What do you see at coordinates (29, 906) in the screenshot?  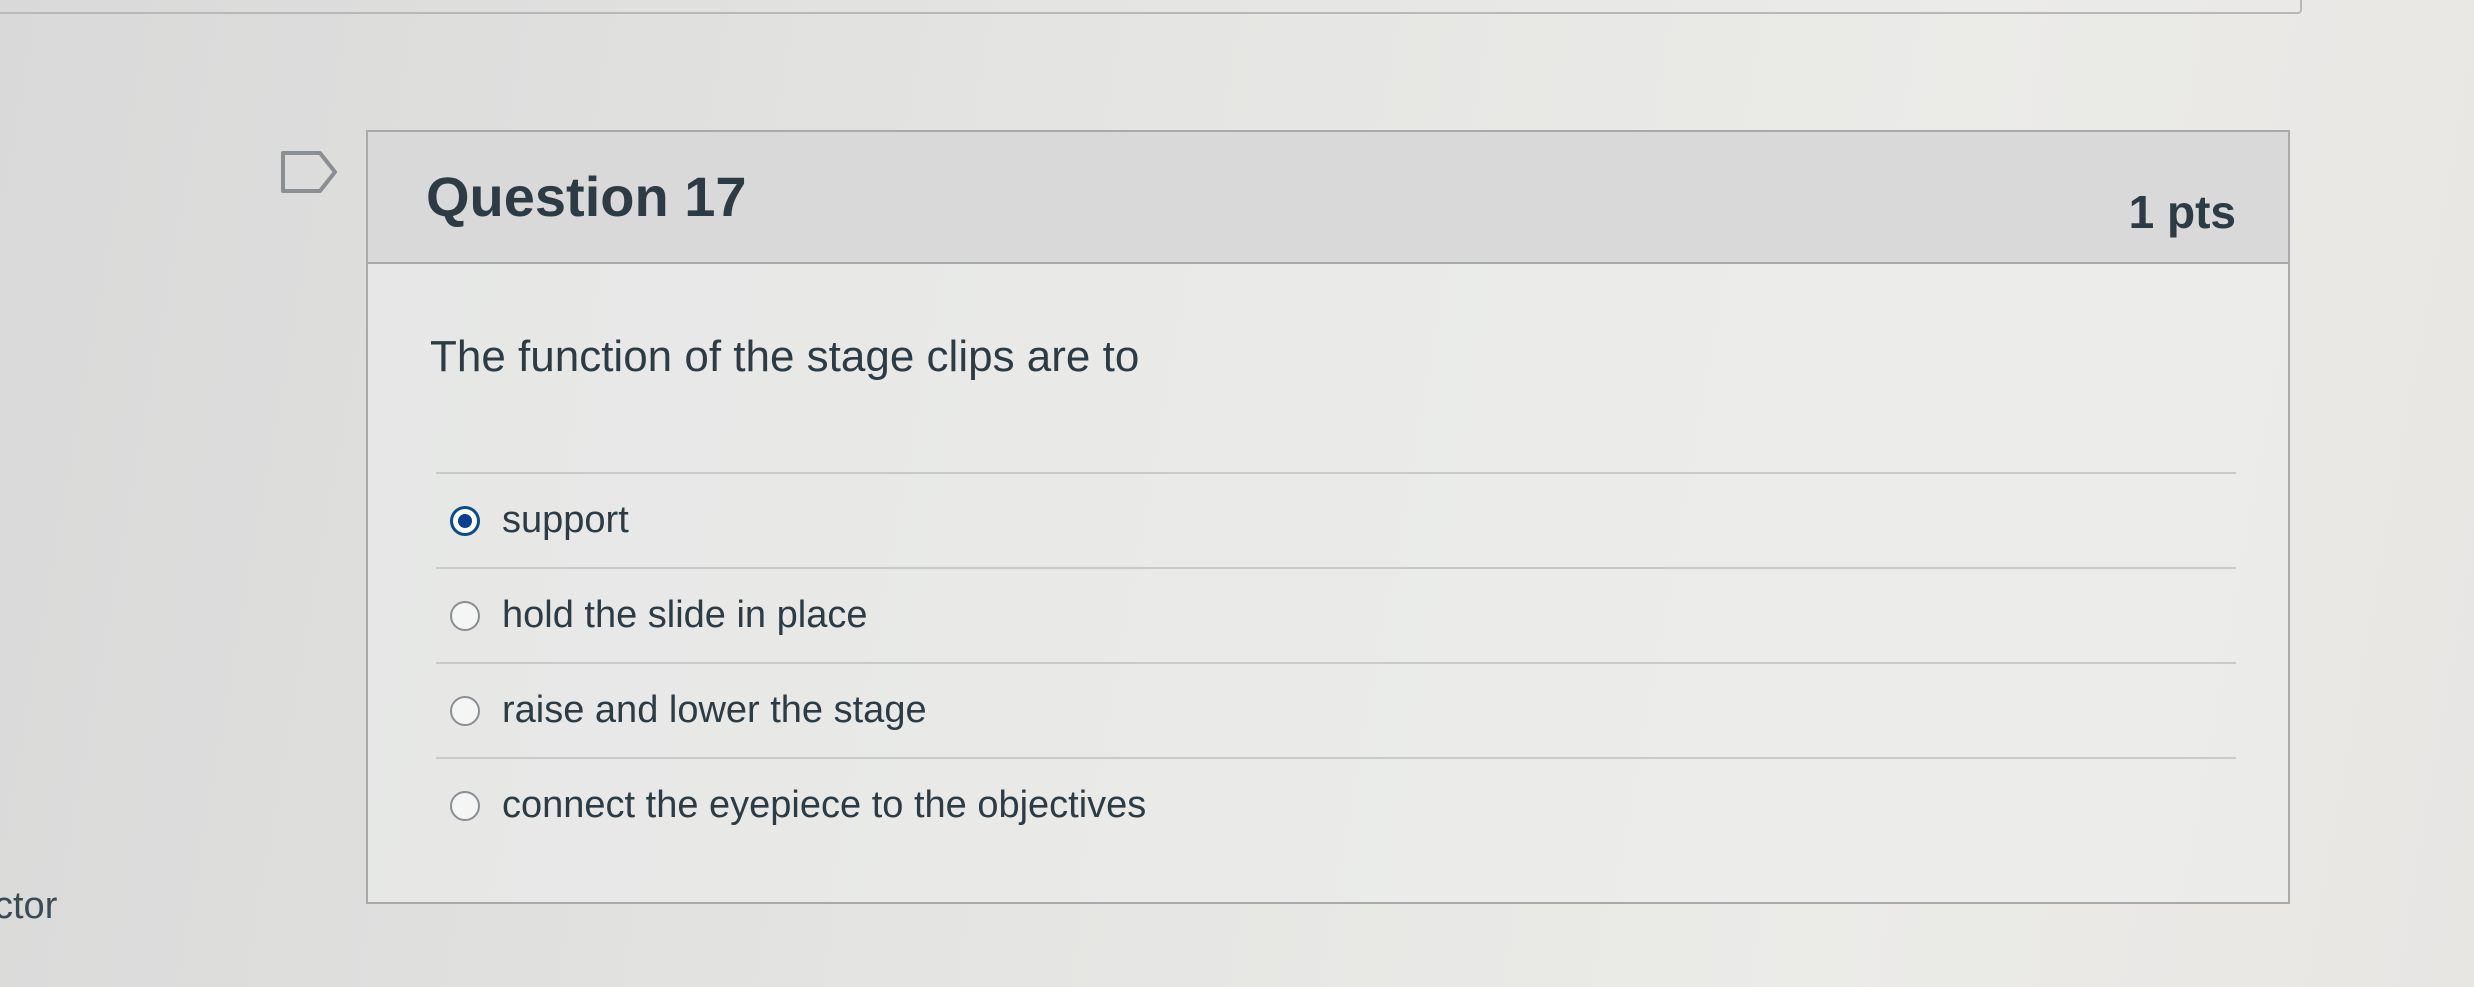 I see `sidebar-partial-text: ctor` at bounding box center [29, 906].